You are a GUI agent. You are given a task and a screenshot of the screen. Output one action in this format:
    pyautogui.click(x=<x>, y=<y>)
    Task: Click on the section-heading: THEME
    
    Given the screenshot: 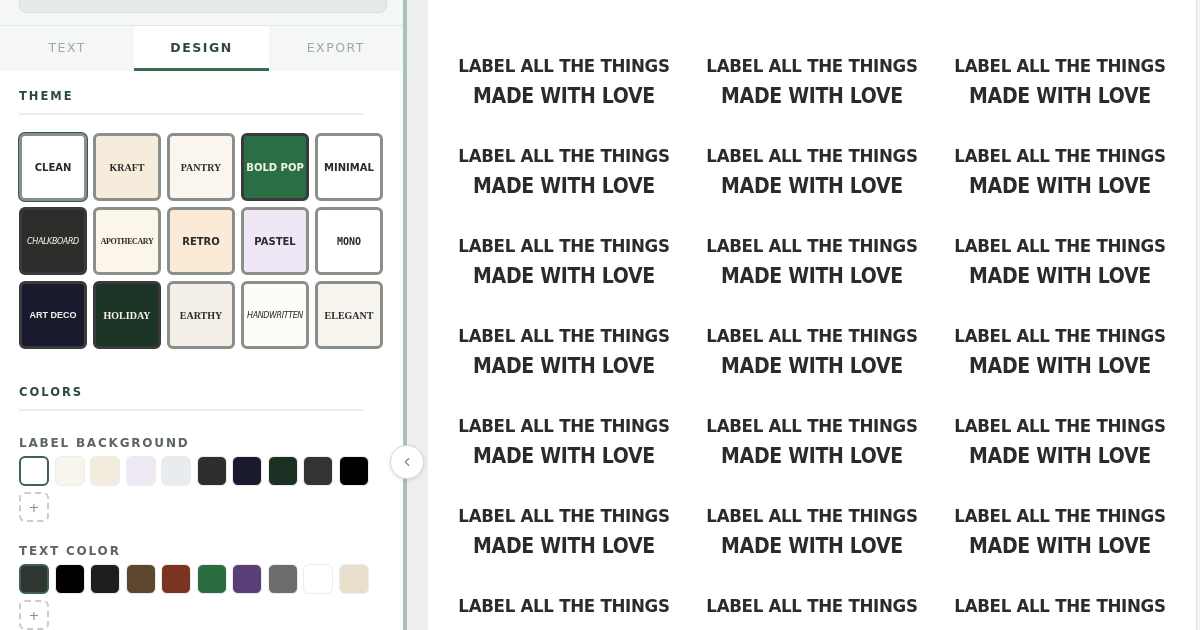 What is the action you would take?
    pyautogui.click(x=191, y=102)
    